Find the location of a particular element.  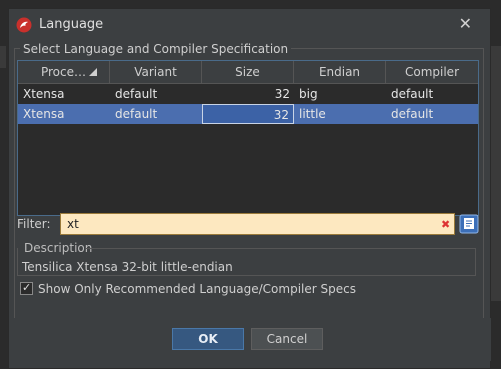

close-icon: ✕ is located at coordinates (465, 23).